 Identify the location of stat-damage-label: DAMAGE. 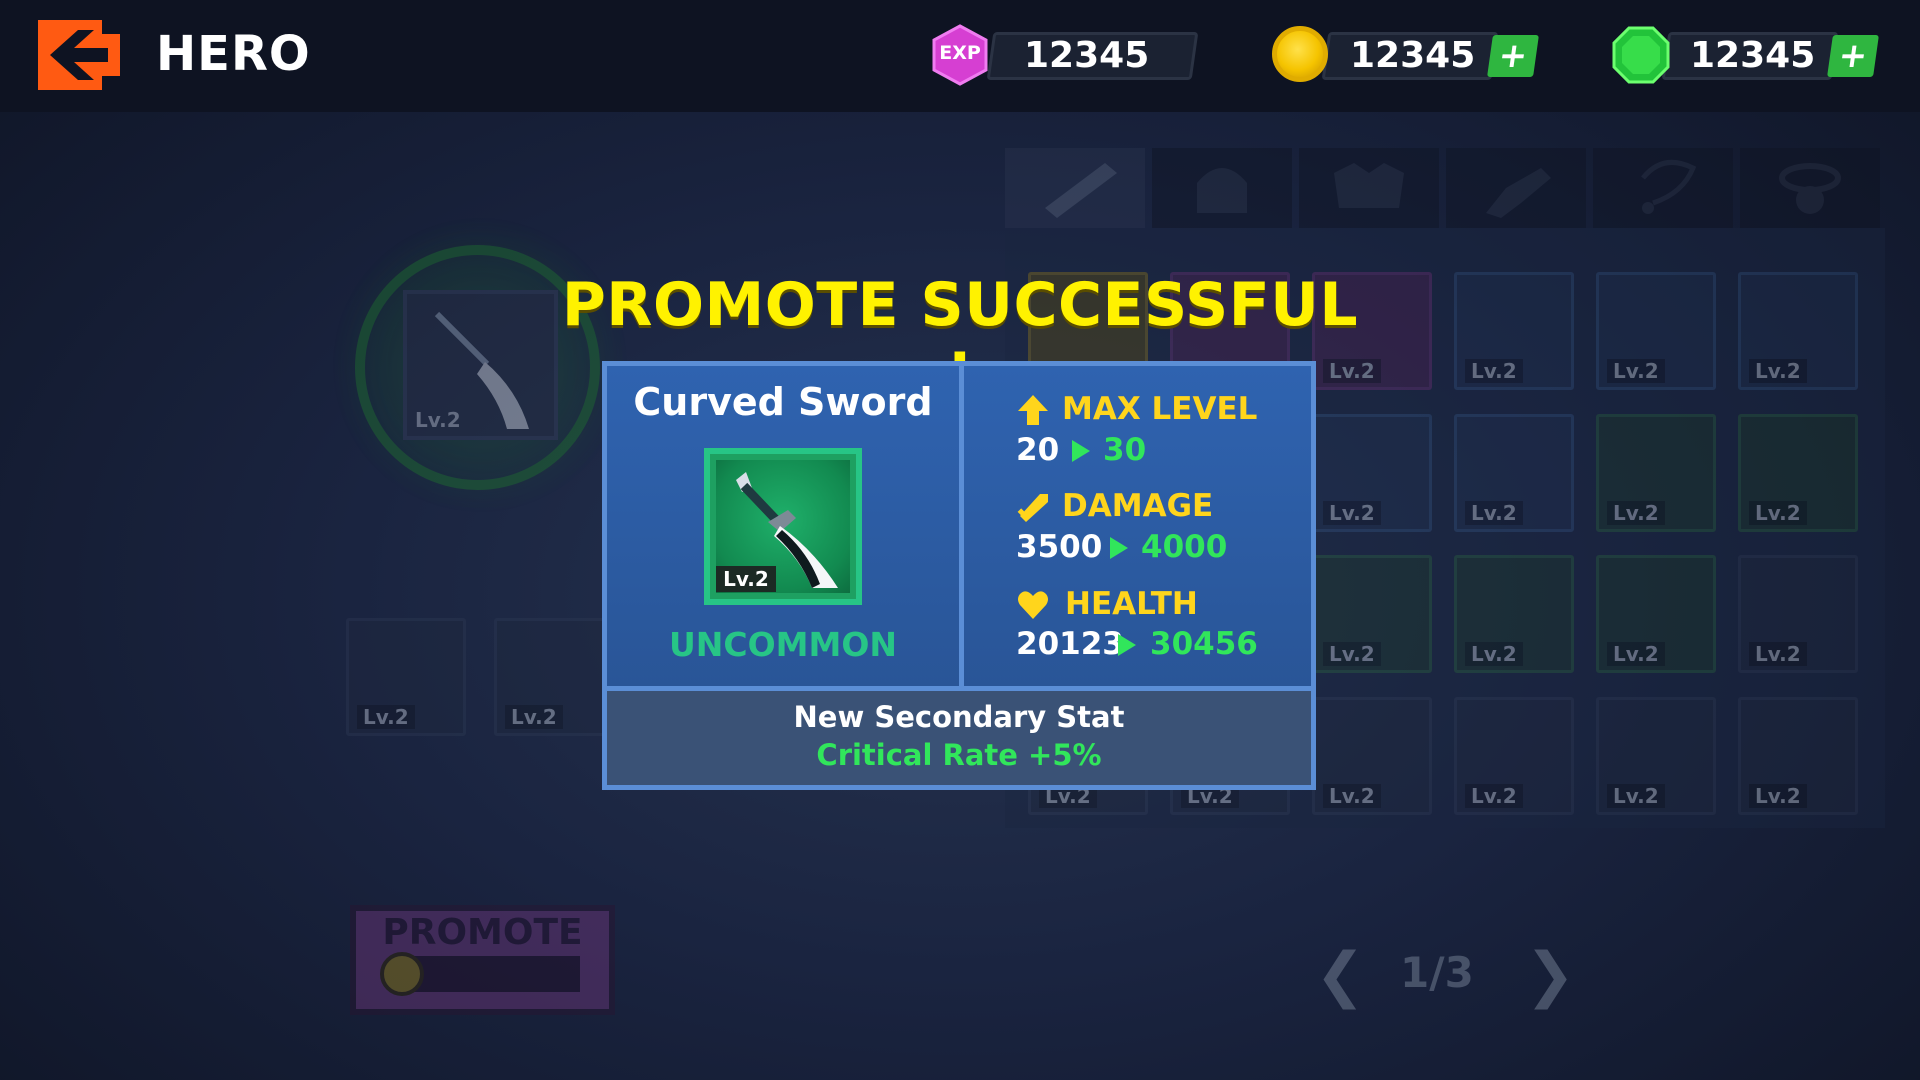
(1138, 506).